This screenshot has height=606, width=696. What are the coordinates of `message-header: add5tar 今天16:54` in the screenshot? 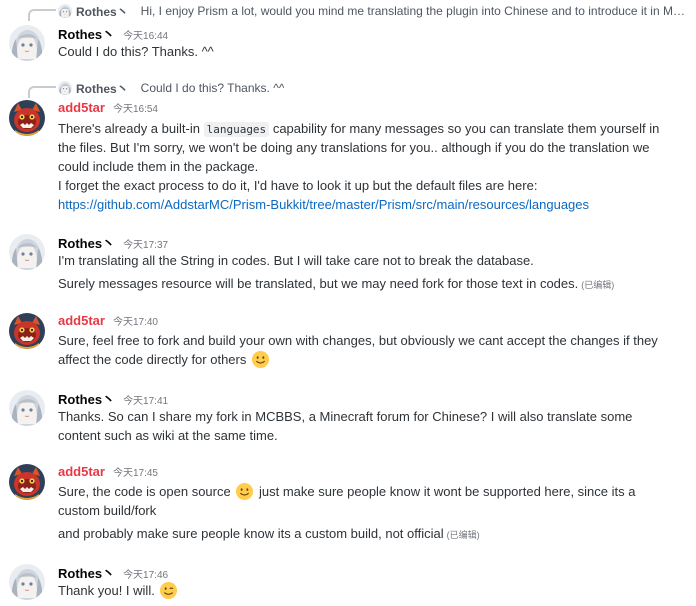 It's located at (108, 109).